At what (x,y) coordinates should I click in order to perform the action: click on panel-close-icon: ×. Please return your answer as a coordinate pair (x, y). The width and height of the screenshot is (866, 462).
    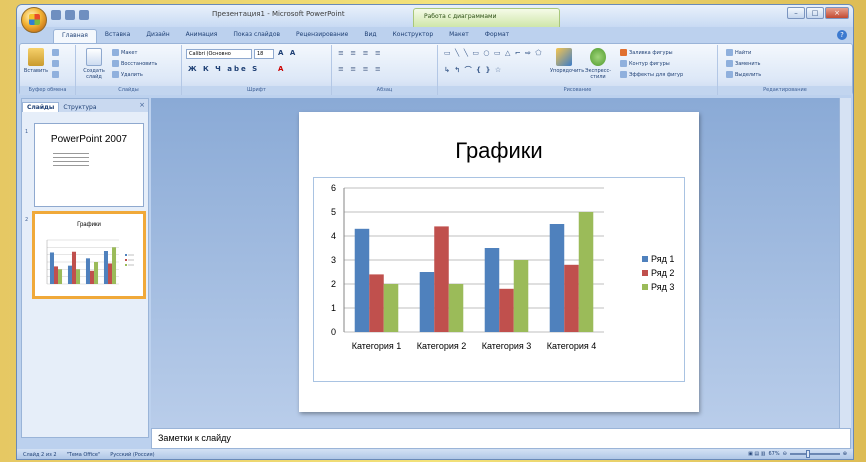
    Looking at the image, I should click on (142, 105).